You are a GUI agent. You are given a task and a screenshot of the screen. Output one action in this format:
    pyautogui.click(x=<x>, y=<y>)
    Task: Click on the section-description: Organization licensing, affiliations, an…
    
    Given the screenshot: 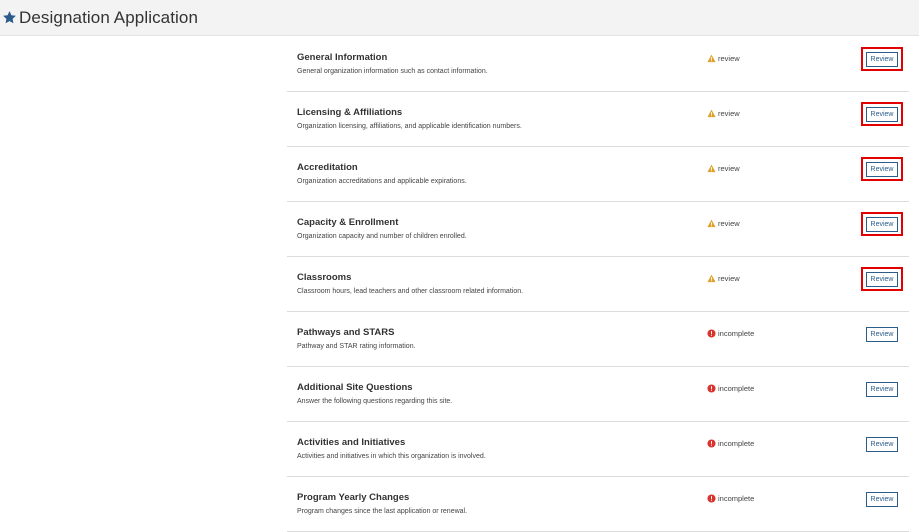 What is the action you would take?
    pyautogui.click(x=409, y=126)
    